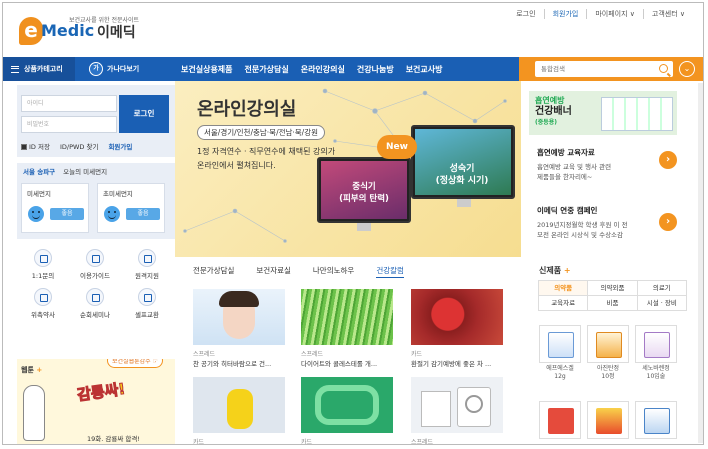 The height and width of the screenshot is (449, 708). What do you see at coordinates (661, 288) in the screenshot?
I see `category-medical-device: 의료기` at bounding box center [661, 288].